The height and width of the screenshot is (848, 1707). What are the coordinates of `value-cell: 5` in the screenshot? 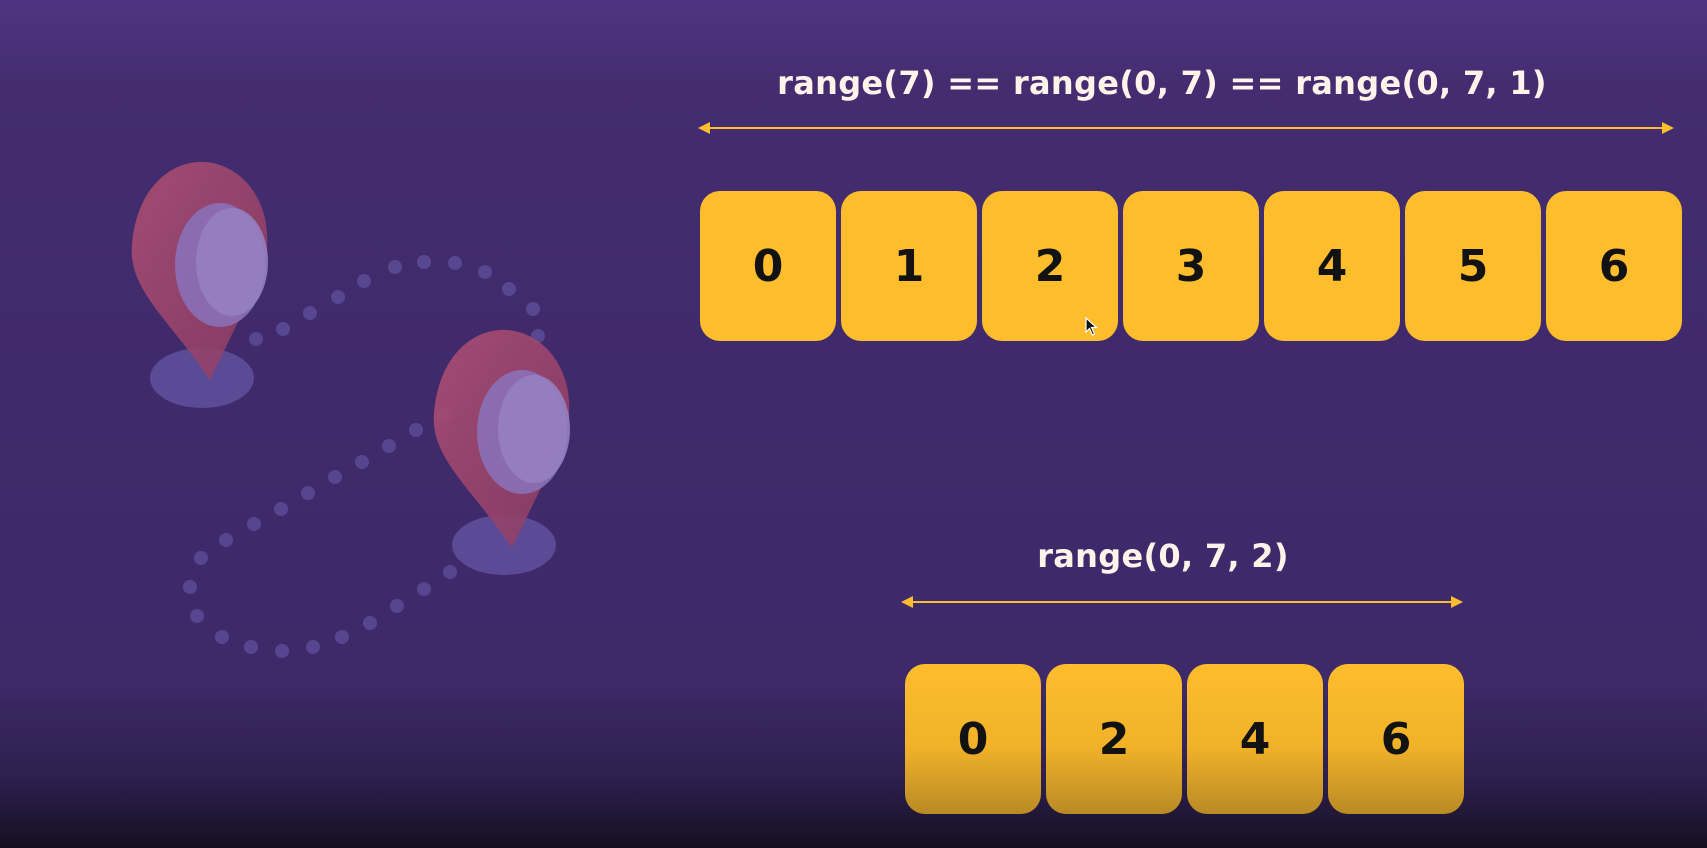 It's located at (1473, 266).